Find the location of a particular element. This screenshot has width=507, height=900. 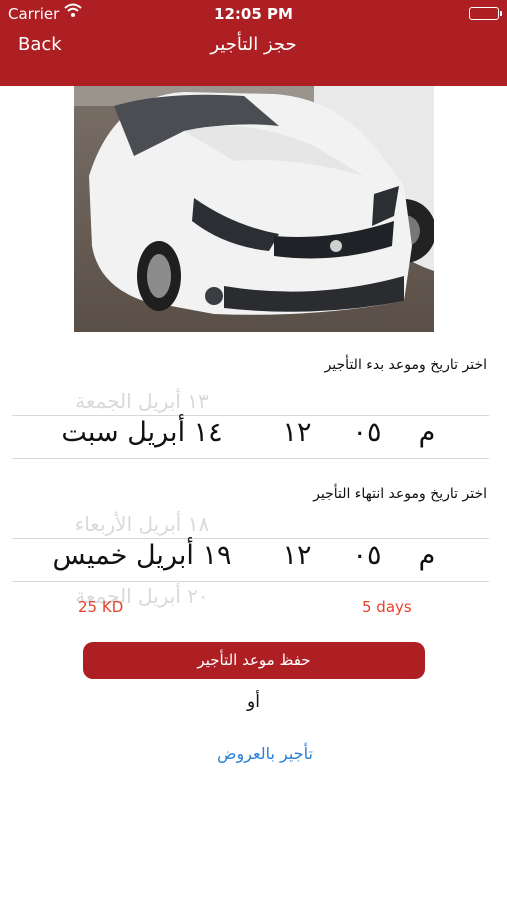

page-title: حجز التأجير is located at coordinates (253, 44).